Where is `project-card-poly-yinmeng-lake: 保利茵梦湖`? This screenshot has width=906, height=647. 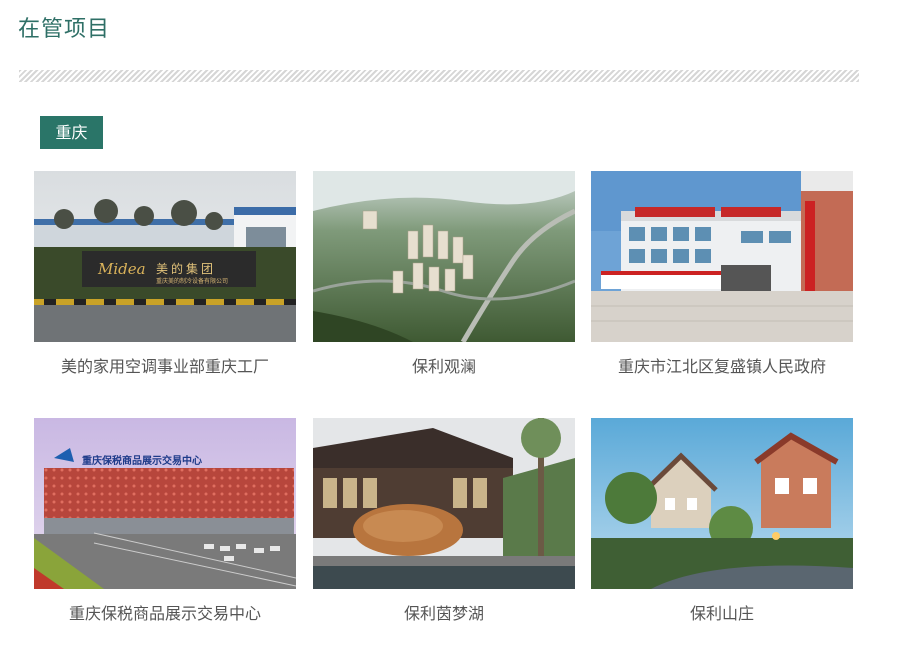 project-card-poly-yinmeng-lake: 保利茵梦湖 is located at coordinates (444, 521).